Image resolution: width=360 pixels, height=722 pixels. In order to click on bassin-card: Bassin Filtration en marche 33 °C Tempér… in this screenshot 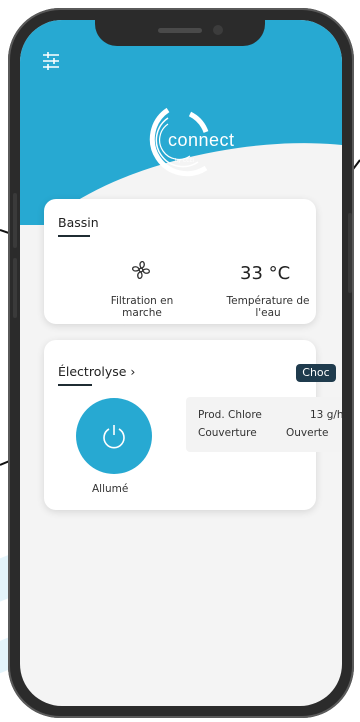, I will do `click(180, 261)`.